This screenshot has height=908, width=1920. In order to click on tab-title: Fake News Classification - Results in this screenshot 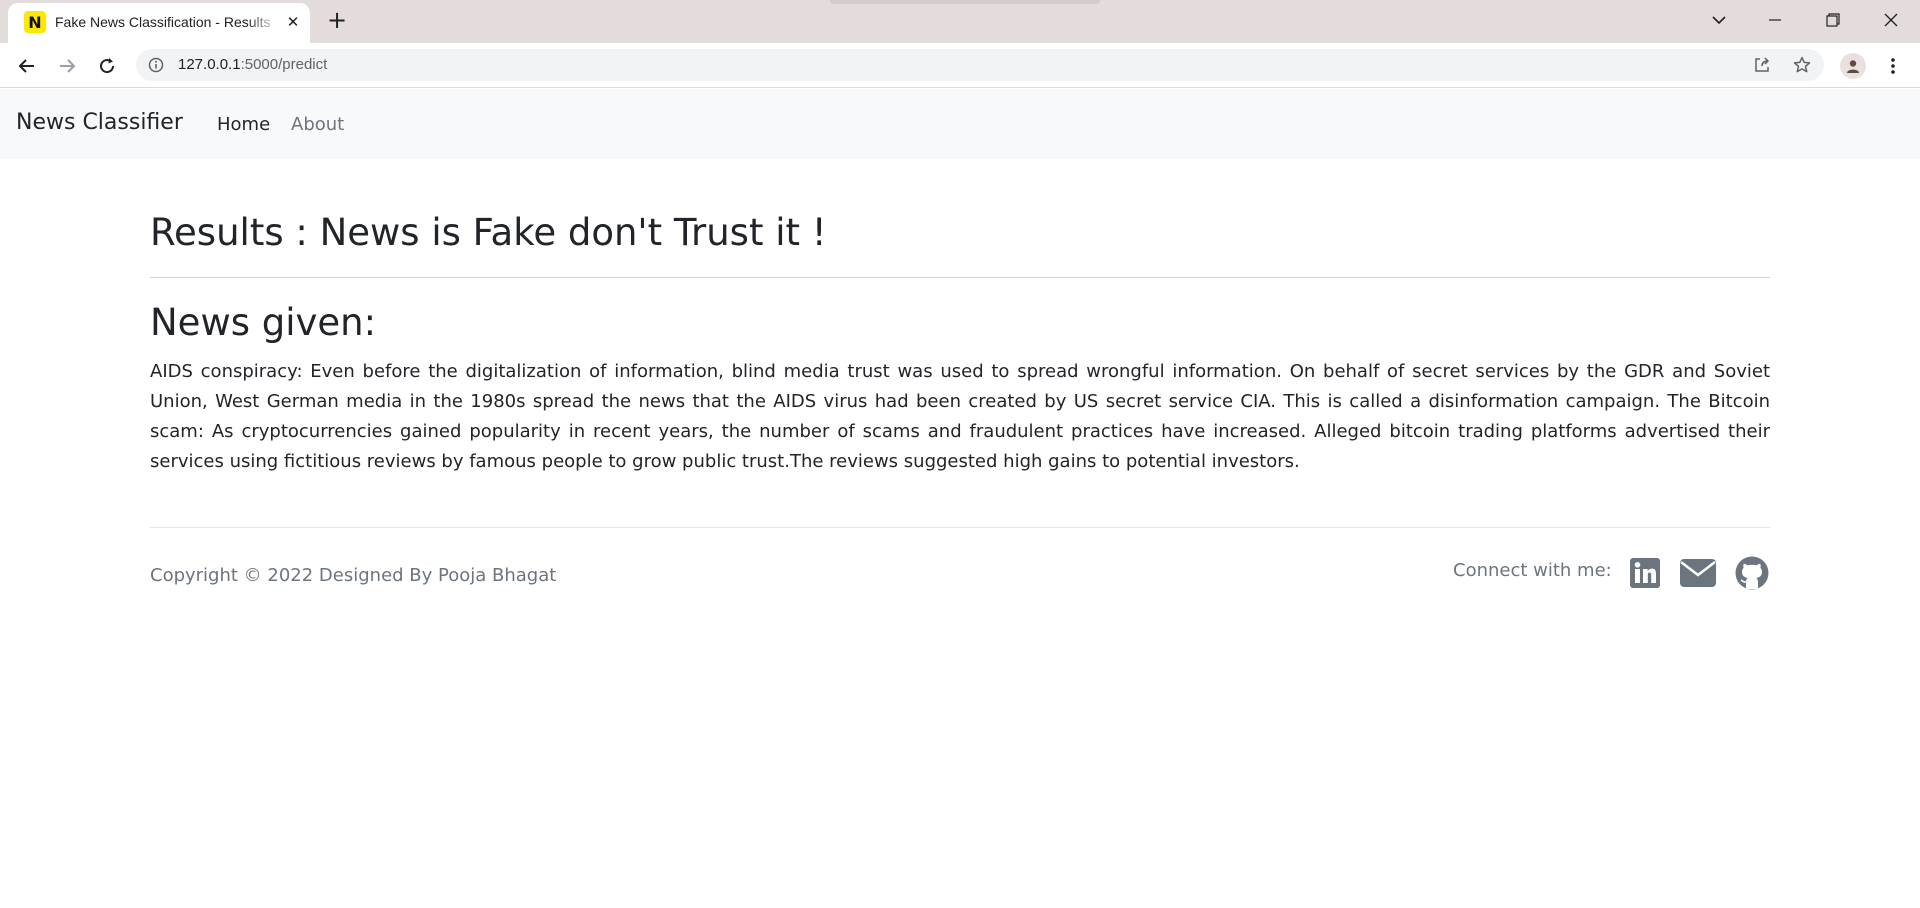, I will do `click(163, 22)`.